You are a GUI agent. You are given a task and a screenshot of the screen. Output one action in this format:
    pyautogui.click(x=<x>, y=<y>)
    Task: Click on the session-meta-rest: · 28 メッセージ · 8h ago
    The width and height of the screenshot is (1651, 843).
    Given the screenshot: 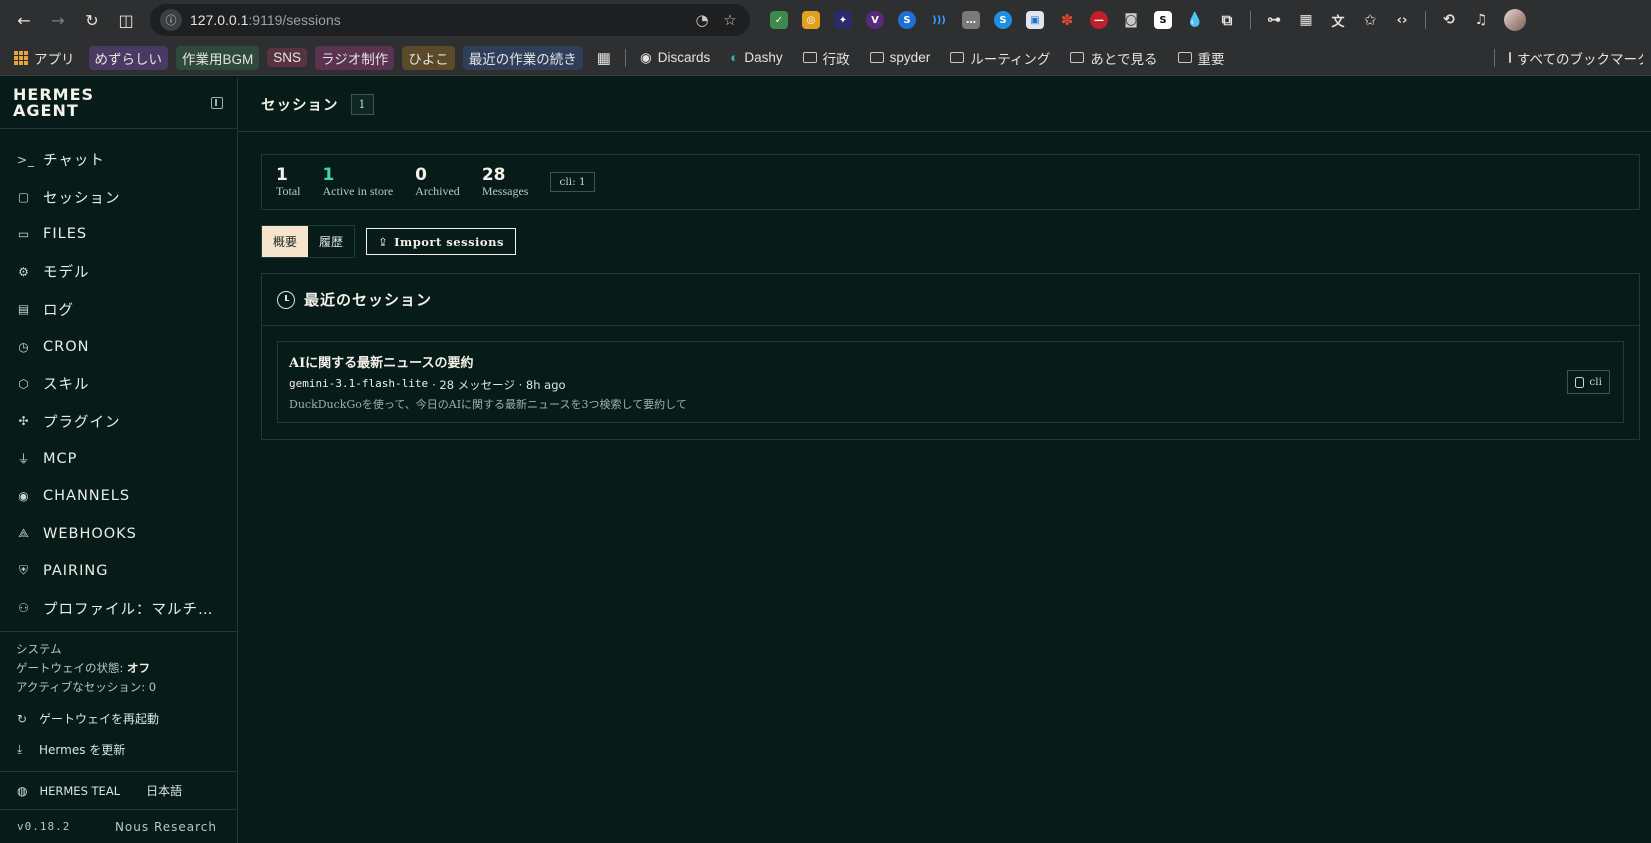 What is the action you would take?
    pyautogui.click(x=499, y=385)
    